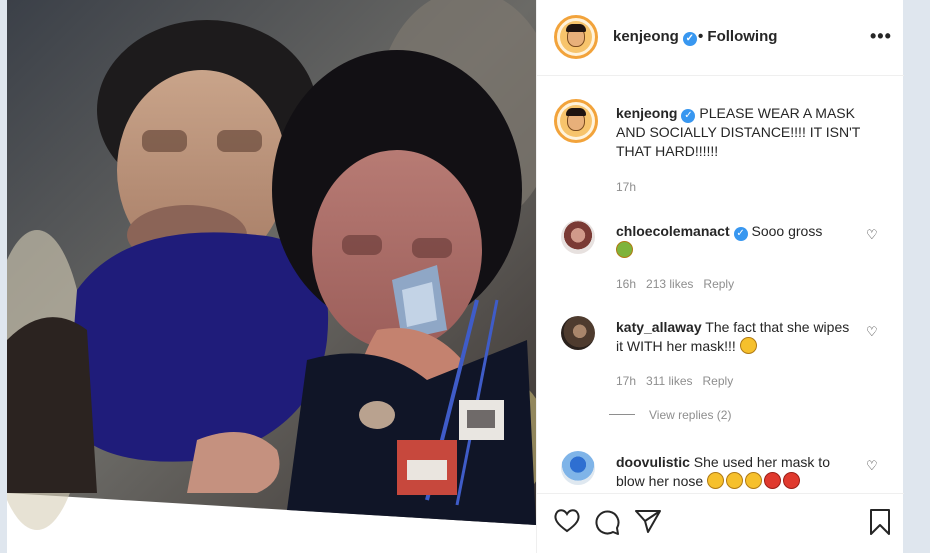 This screenshot has height=553, width=930. Describe the element at coordinates (567, 521) in the screenshot. I see `heart-outline-icon` at that location.